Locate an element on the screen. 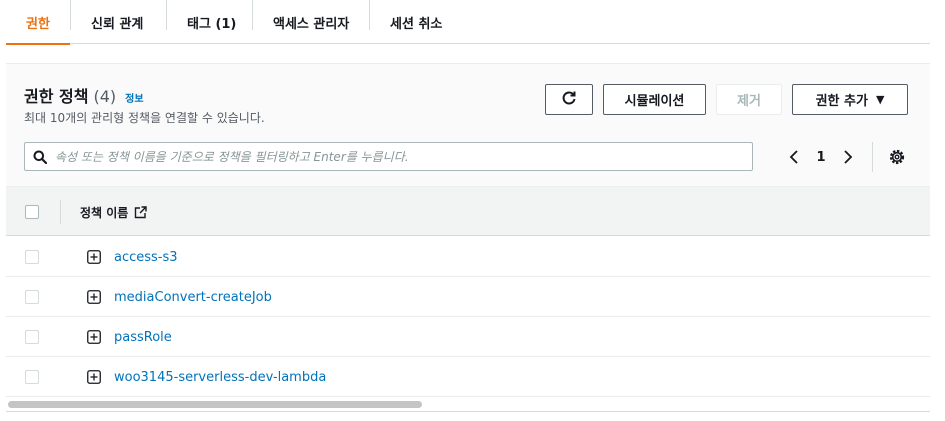  policy-count: (4) is located at coordinates (105, 96).